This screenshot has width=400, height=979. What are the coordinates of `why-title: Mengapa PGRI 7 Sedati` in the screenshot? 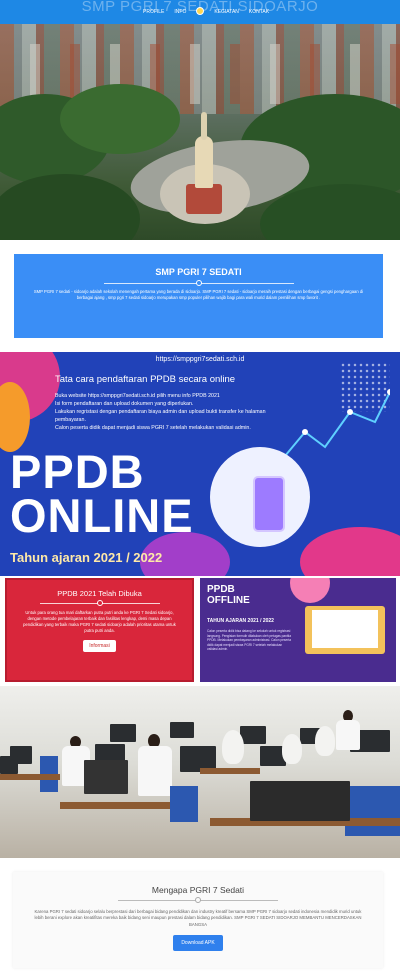 It's located at (198, 890).